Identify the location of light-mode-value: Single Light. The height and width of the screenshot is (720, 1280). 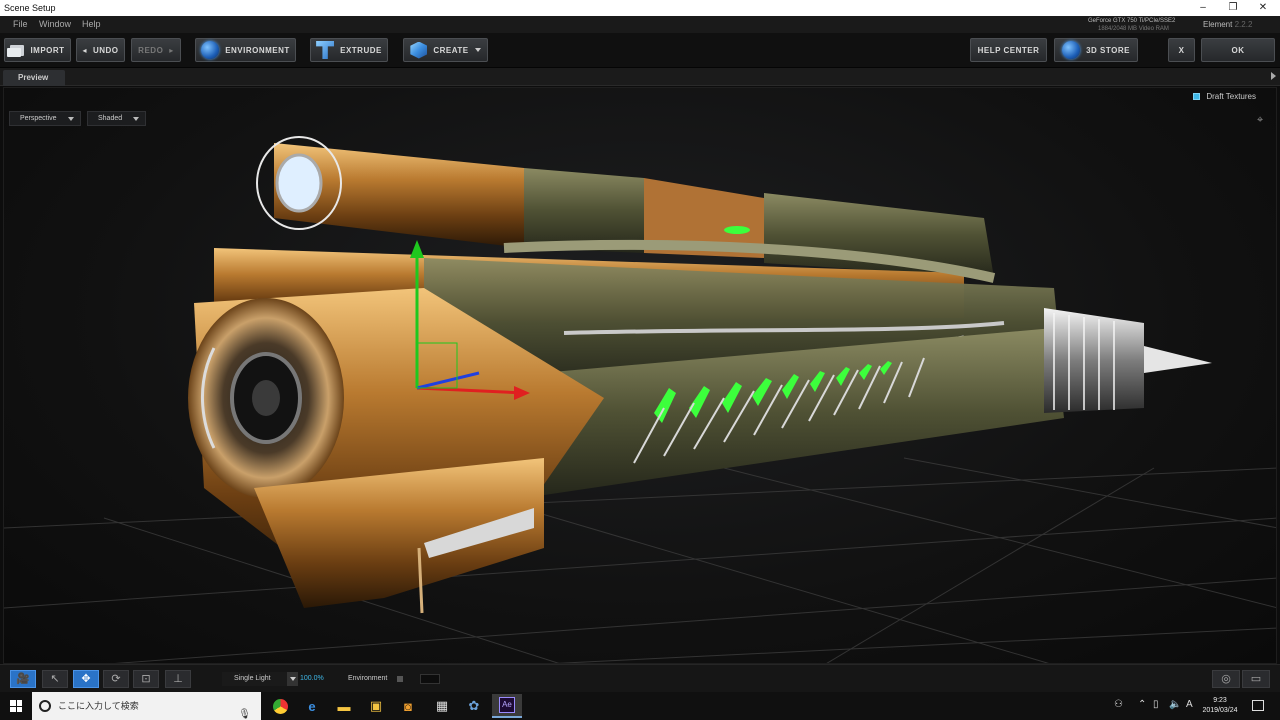
(252, 678).